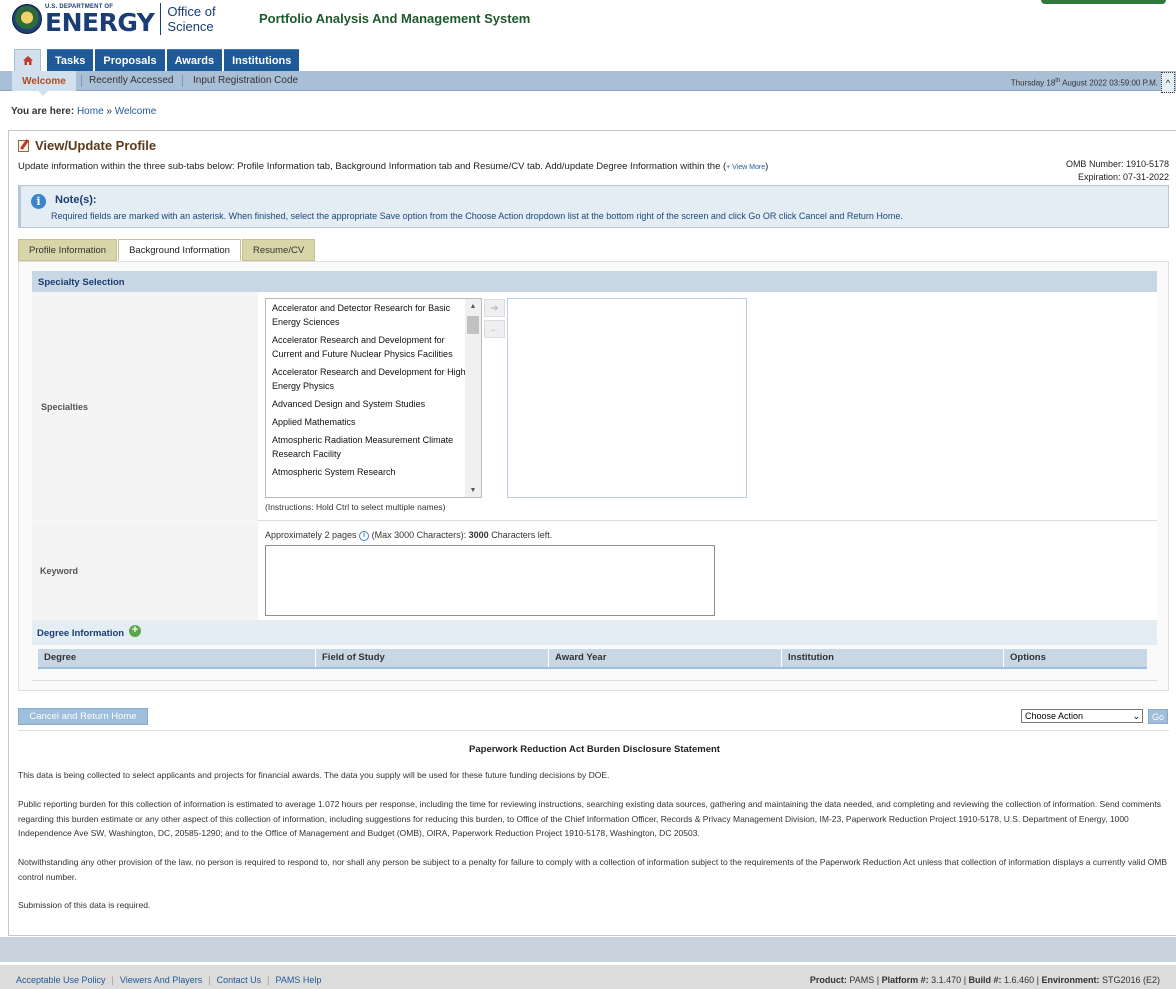 The image size is (1176, 989). I want to click on tab-profile-information: Profile Information, so click(68, 250).